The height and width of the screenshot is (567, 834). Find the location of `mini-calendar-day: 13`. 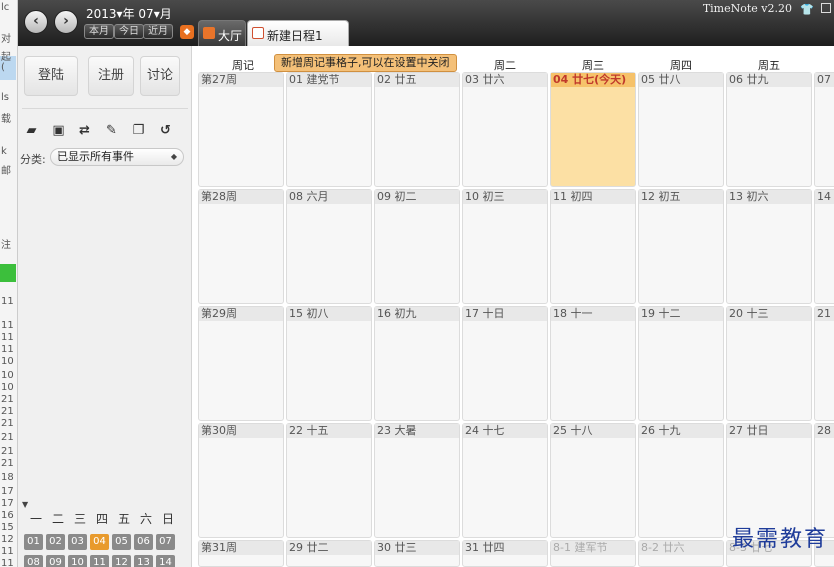

mini-calendar-day: 13 is located at coordinates (143, 561).